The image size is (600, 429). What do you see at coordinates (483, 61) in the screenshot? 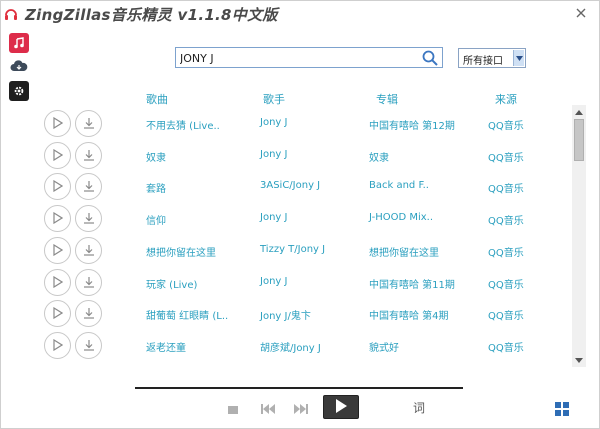
I see `source-select-value: 所有接口` at bounding box center [483, 61].